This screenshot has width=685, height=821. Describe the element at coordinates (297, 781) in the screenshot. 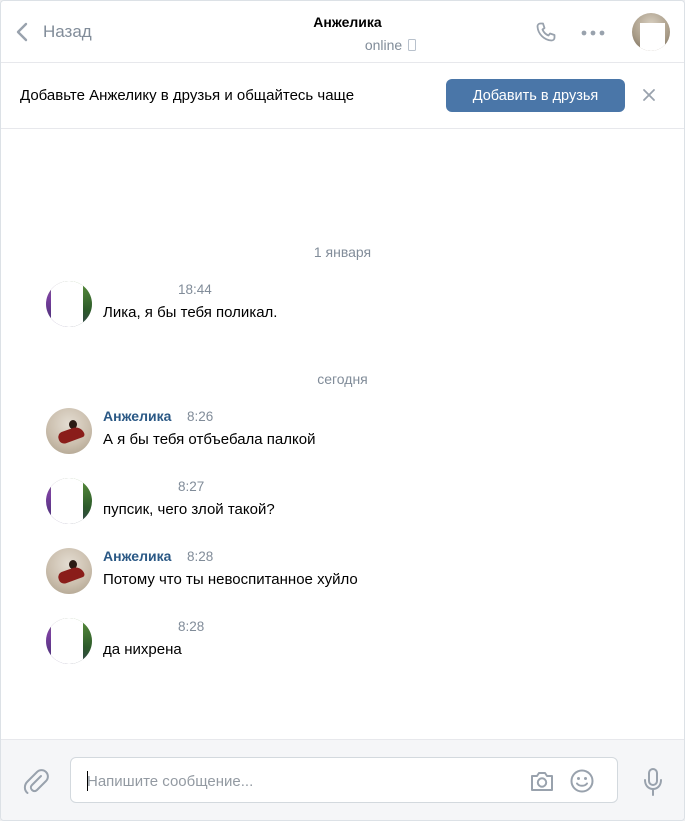

I see `message-input` at that location.